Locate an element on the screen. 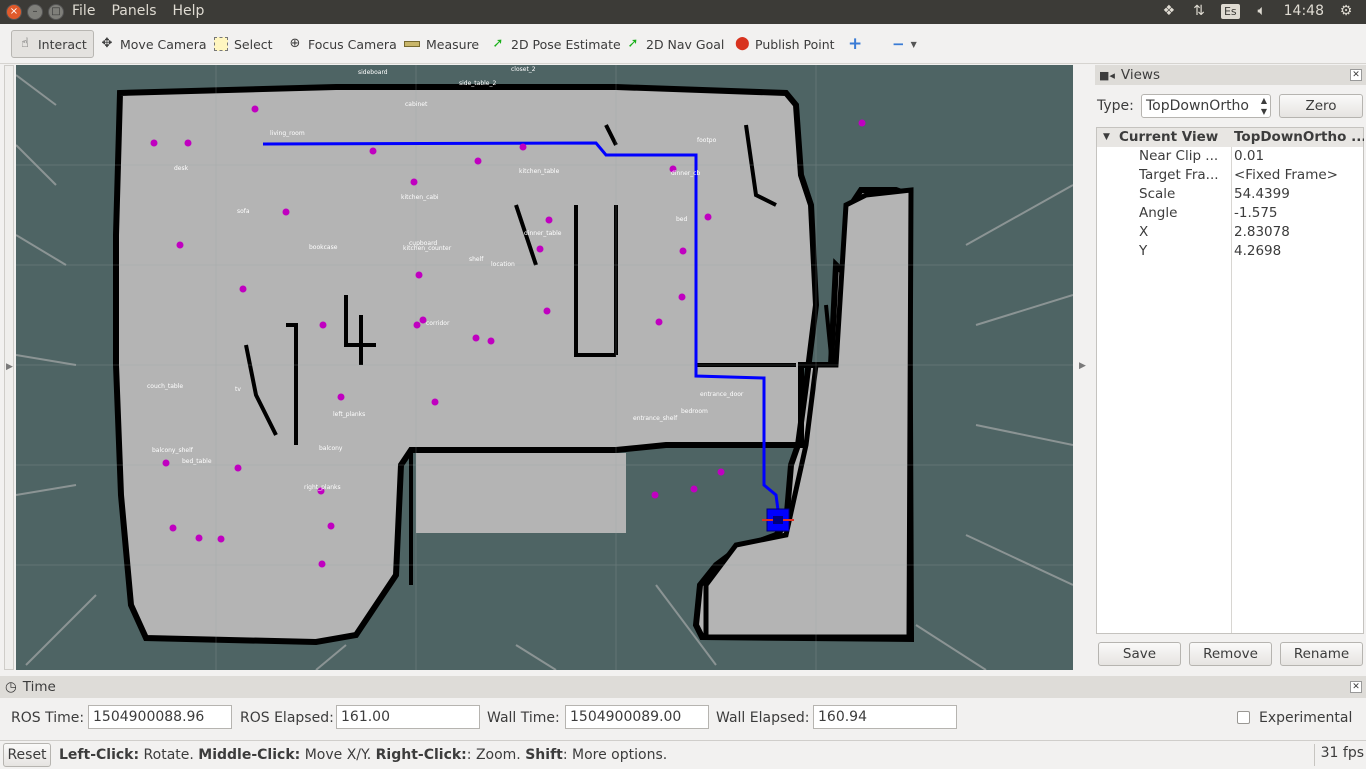  prop-value: 2.83078 is located at coordinates (1299, 232).